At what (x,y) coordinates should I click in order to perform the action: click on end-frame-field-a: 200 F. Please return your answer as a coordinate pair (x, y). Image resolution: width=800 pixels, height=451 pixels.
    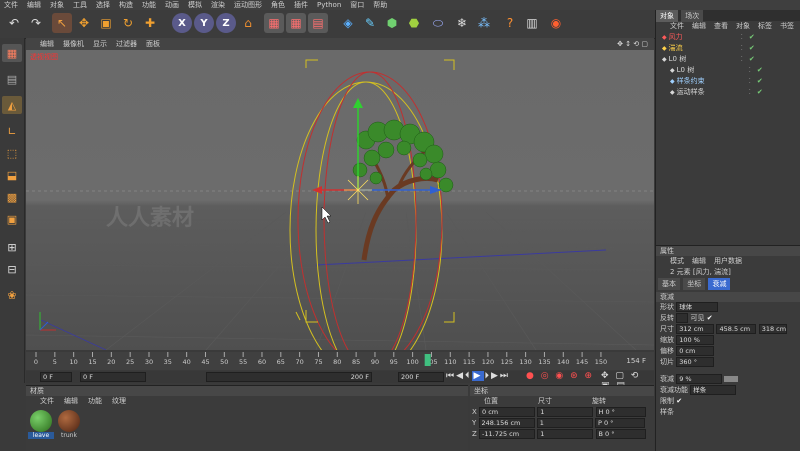
    Looking at the image, I should click on (289, 377).